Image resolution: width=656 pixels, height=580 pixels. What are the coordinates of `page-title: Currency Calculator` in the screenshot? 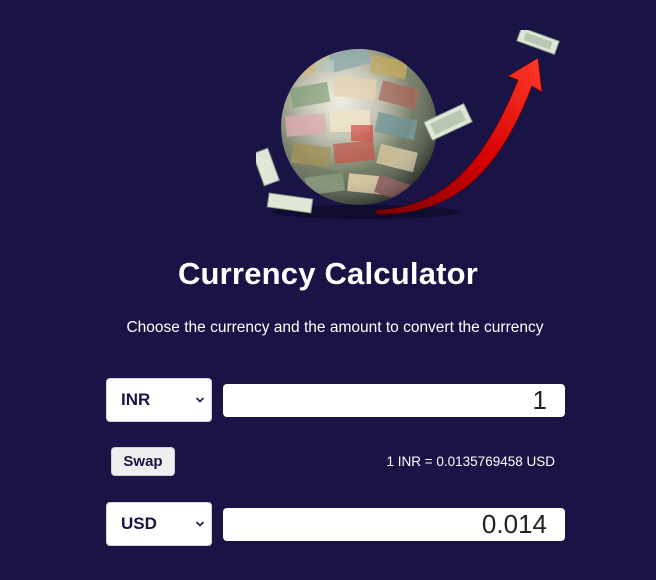 It's located at (328, 273).